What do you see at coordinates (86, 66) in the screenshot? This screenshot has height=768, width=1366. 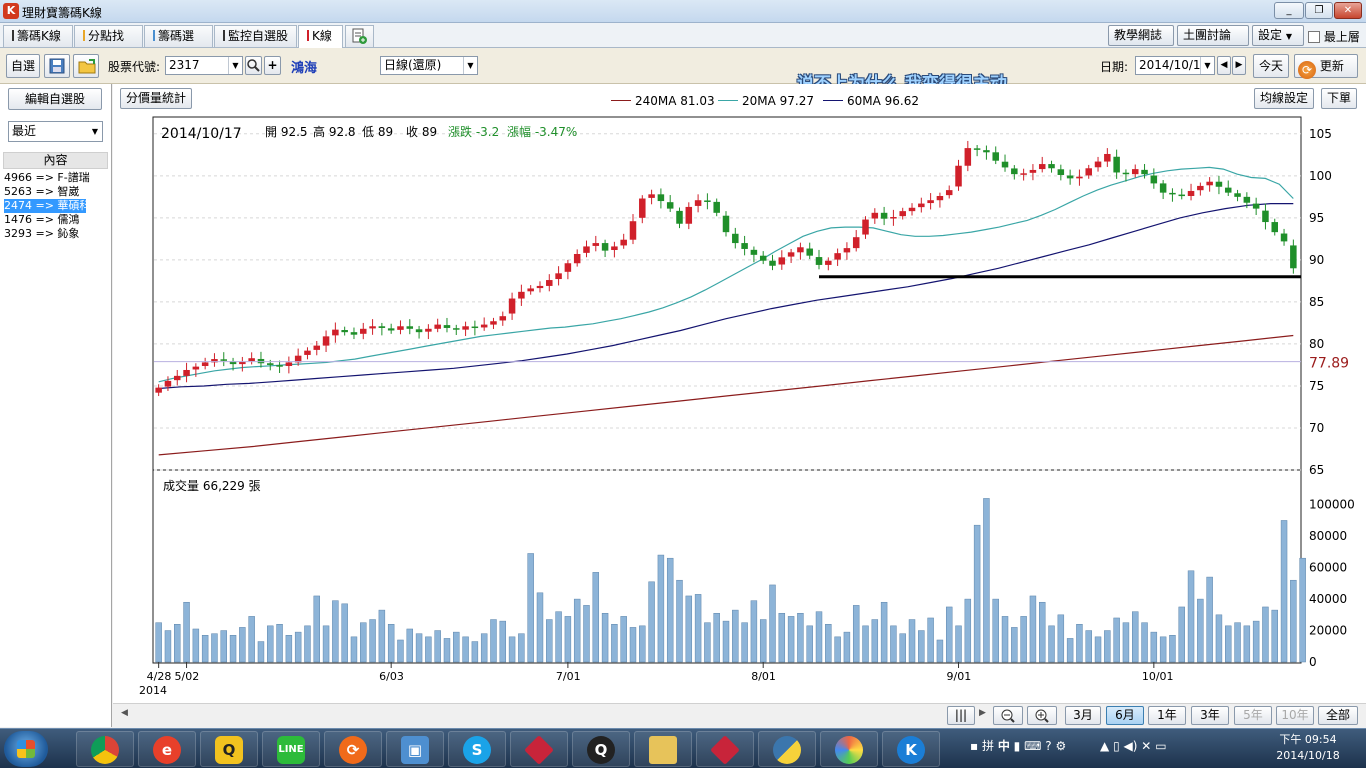 I see `open-folder-button` at bounding box center [86, 66].